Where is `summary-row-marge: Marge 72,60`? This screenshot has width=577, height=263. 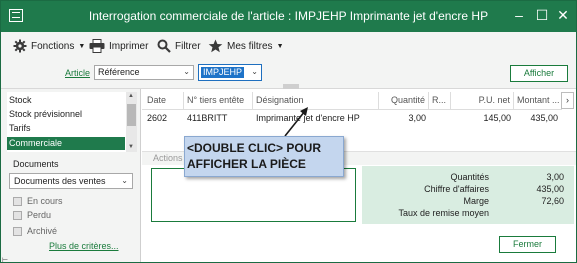 summary-row-marge: Marge 72,60 is located at coordinates (468, 201).